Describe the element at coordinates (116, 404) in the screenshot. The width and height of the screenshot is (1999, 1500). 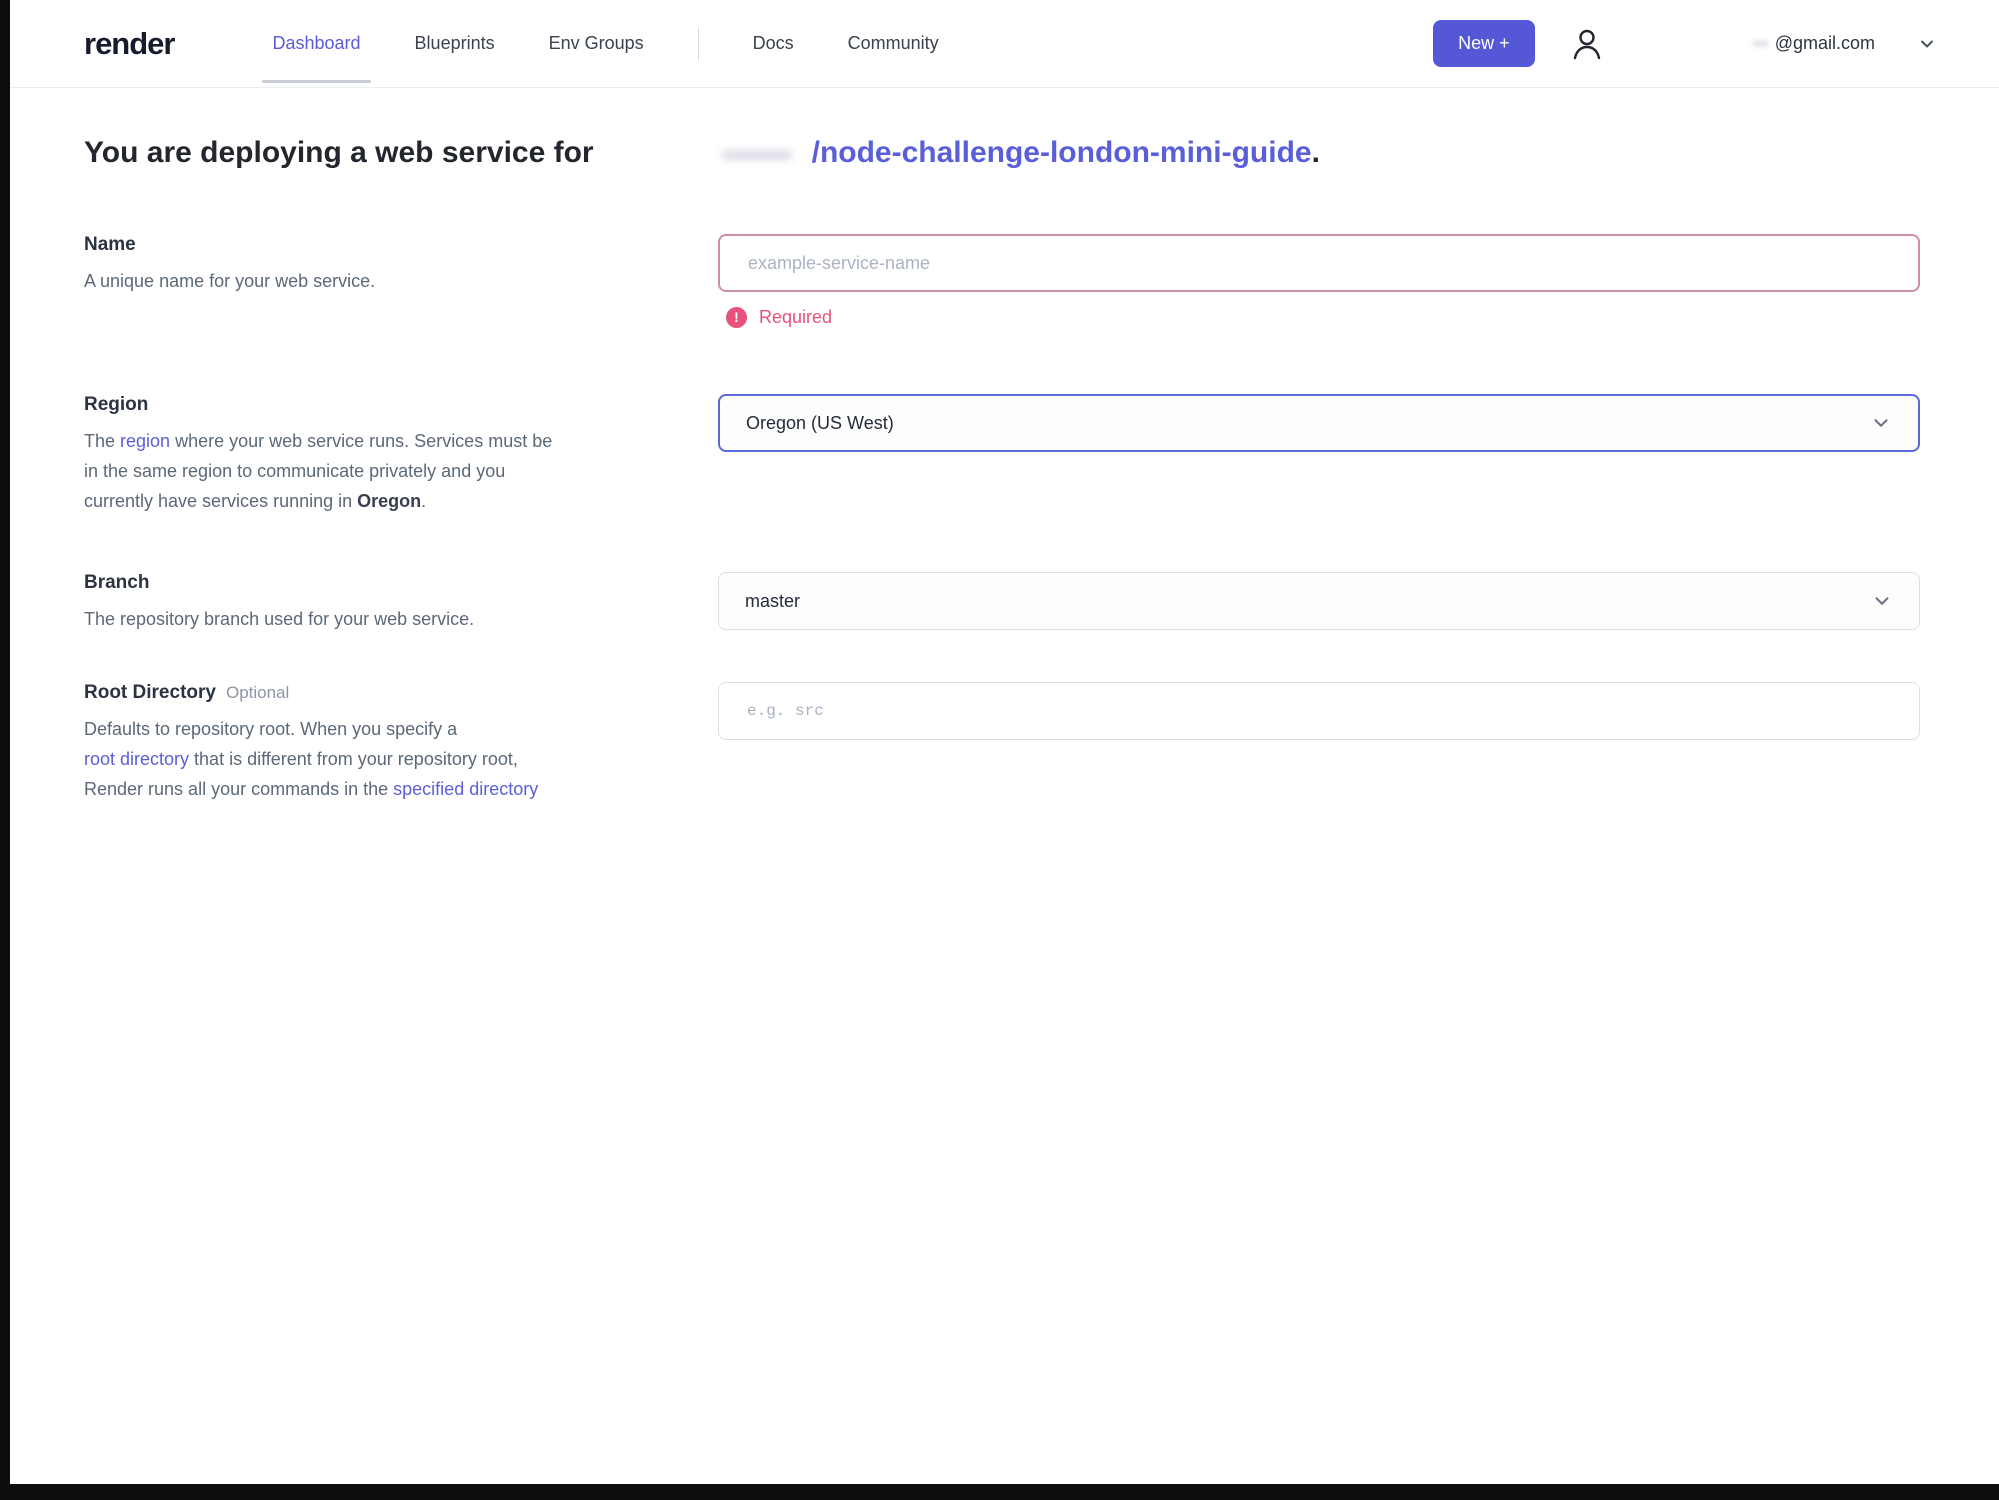
I see `region-label: Region` at that location.